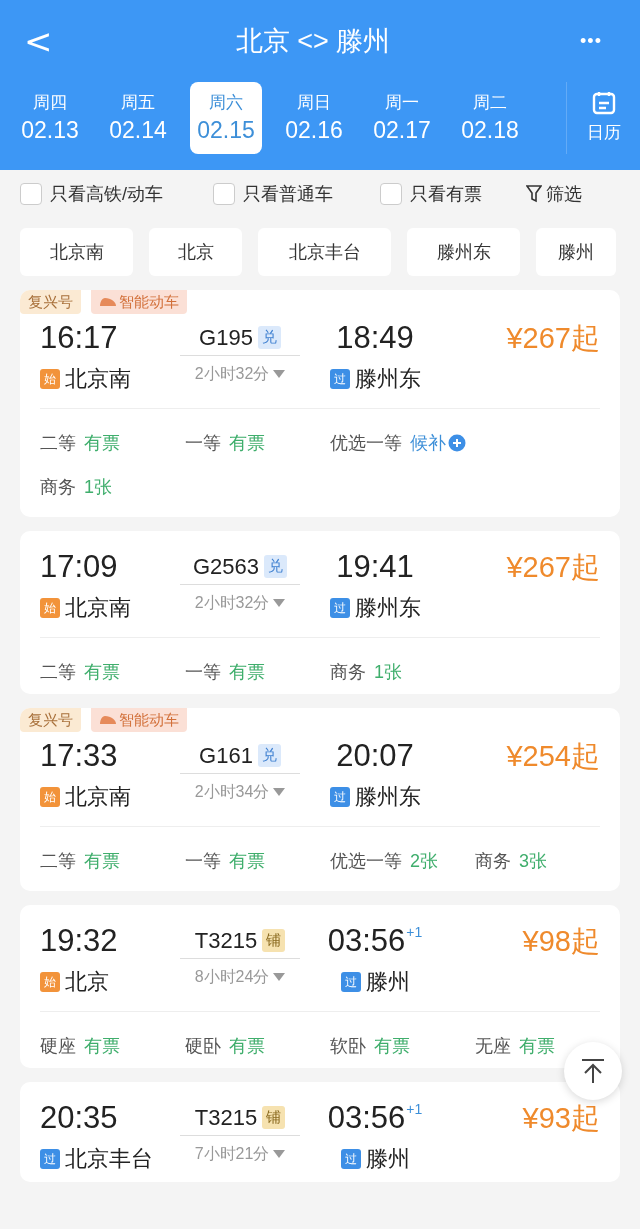 The width and height of the screenshot is (640, 1229). What do you see at coordinates (593, 1071) in the screenshot?
I see `arrow-up-icon` at bounding box center [593, 1071].